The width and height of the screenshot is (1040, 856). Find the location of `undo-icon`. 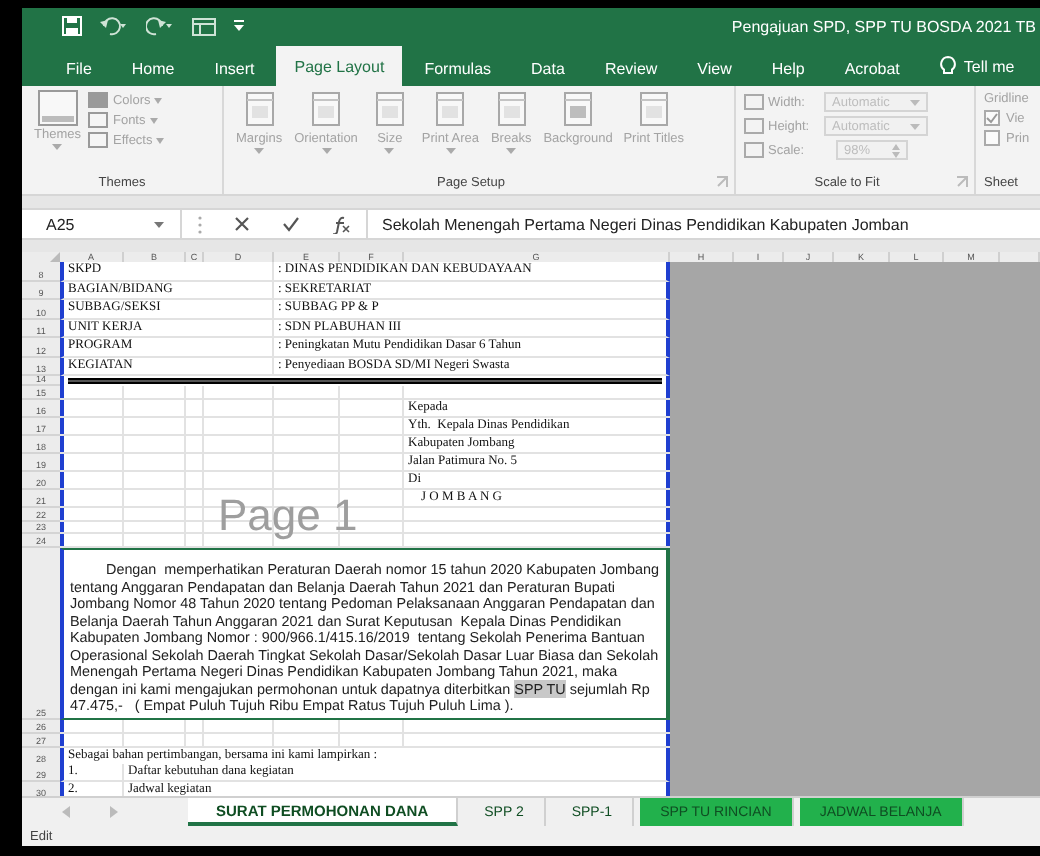

undo-icon is located at coordinates (114, 26).